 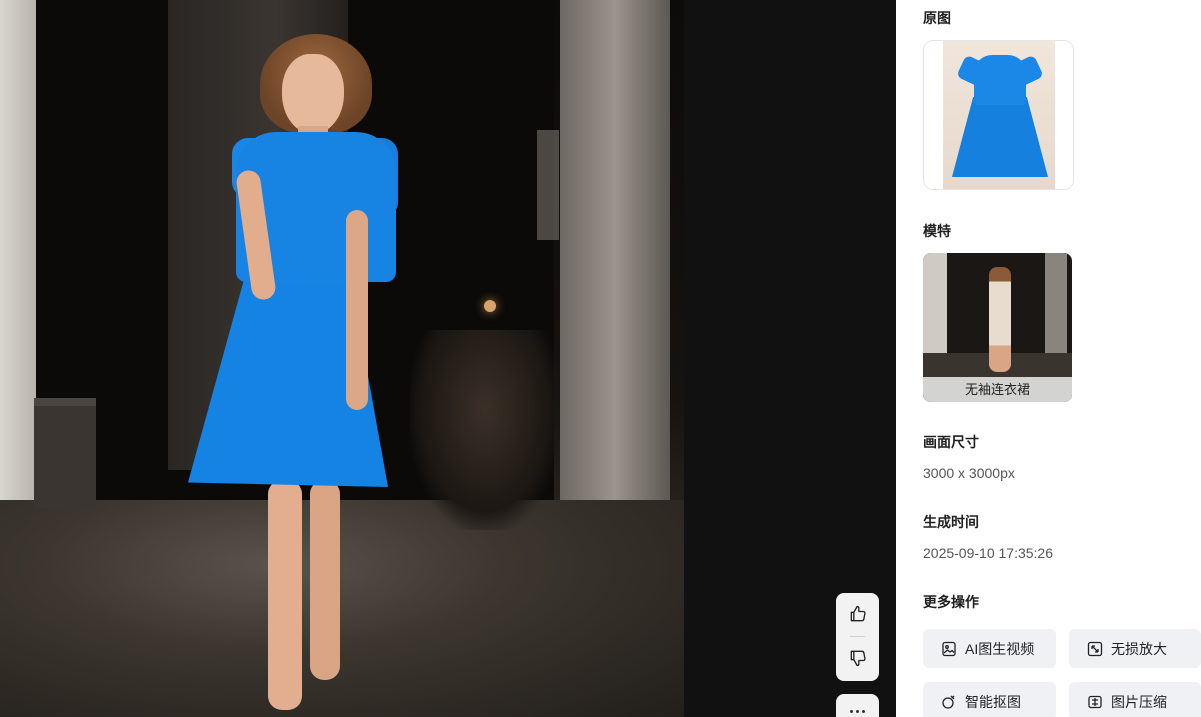 I want to click on image-to-video-button: AI图生视频, so click(x=989, y=648).